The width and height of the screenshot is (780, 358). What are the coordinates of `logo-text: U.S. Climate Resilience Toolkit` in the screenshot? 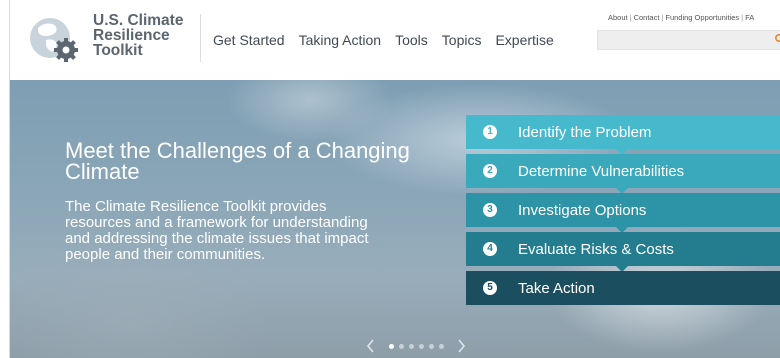 It's located at (138, 35).